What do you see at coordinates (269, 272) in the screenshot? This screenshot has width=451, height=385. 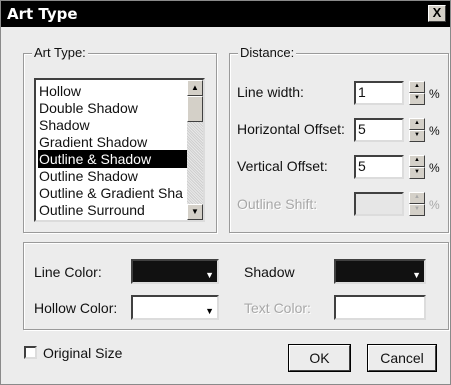 I see `shadow-label: Shadow` at bounding box center [269, 272].